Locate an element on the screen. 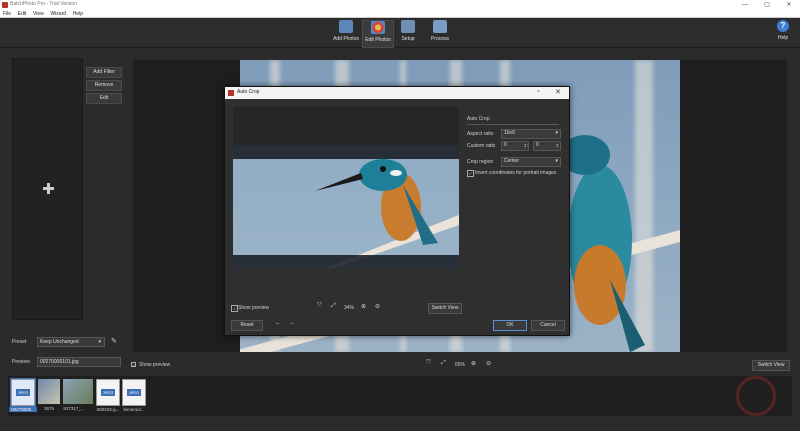  help-icon: ? is located at coordinates (783, 26).